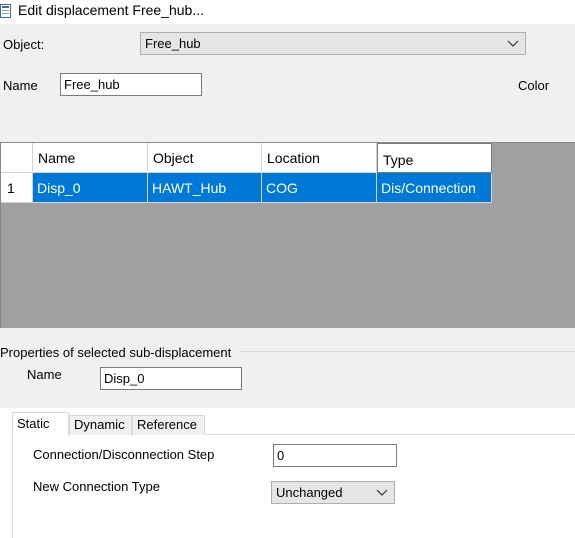  I want to click on object-dropdown: Free_hub, so click(333, 43).